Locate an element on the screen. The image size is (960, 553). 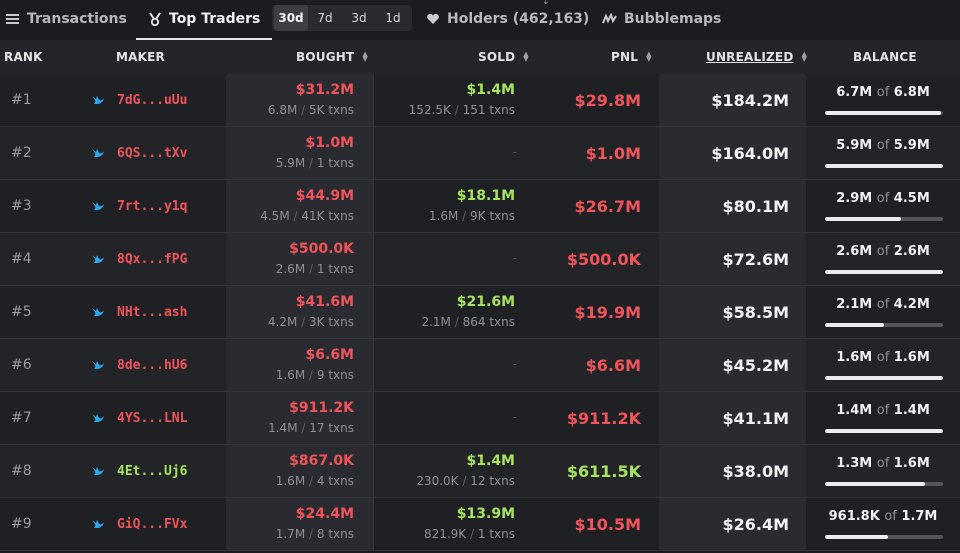
column-unrealized: UNREALIZED ▲ ▼ is located at coordinates (756, 57).